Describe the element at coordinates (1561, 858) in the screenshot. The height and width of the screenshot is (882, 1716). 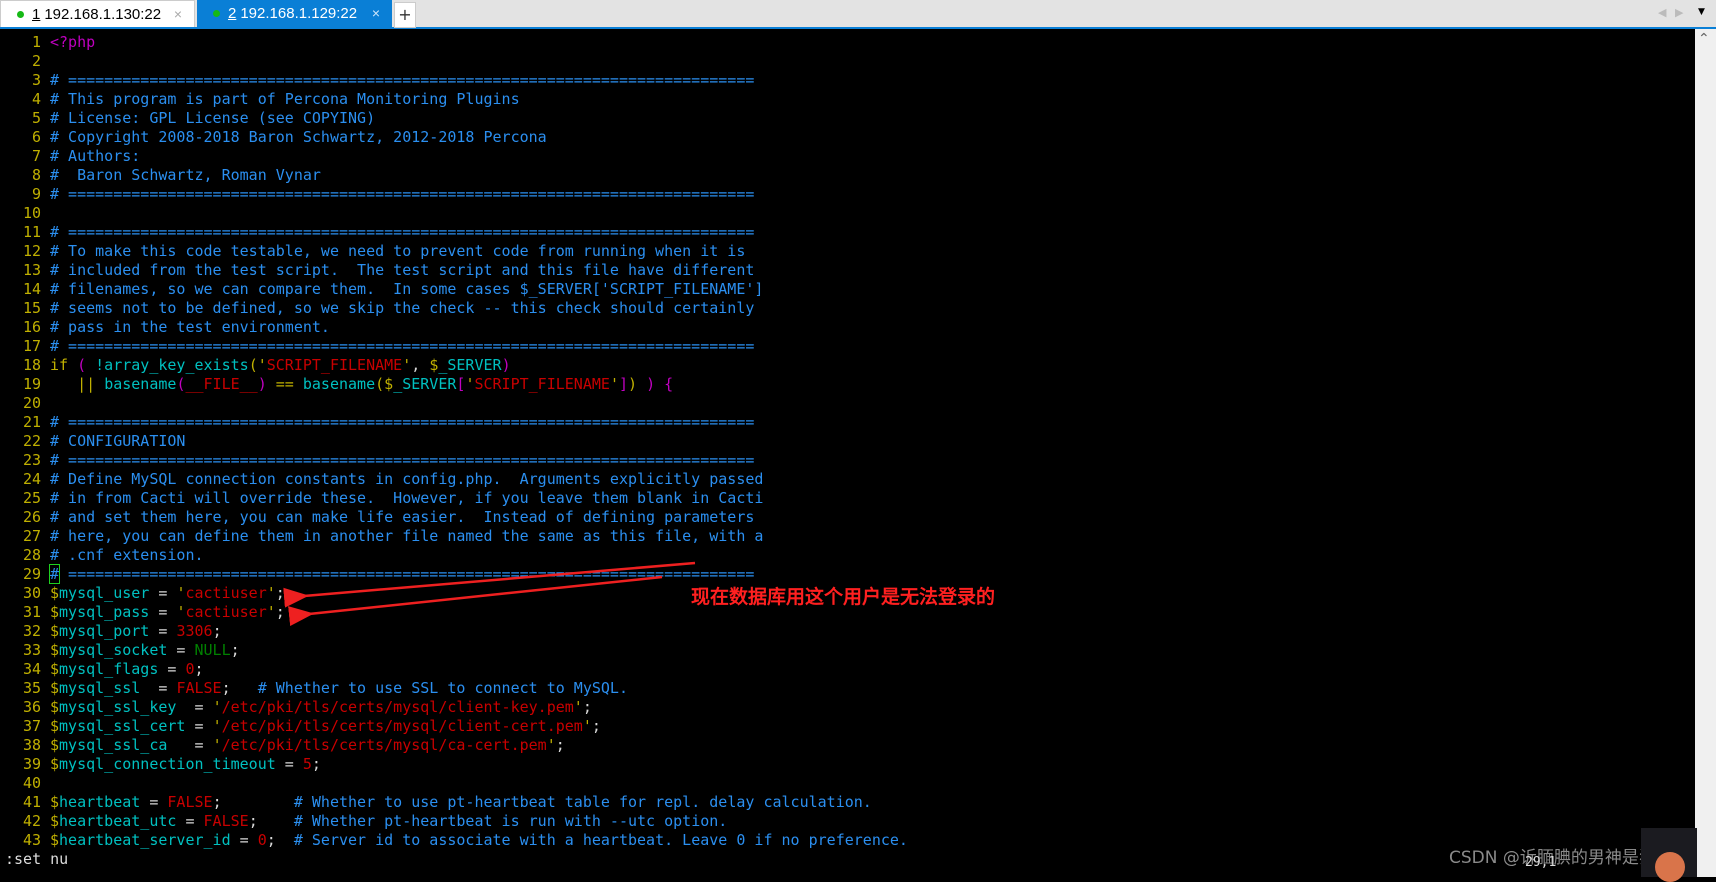
I see `watermark: CSDN @诉腼腆的男神是狂神` at that location.